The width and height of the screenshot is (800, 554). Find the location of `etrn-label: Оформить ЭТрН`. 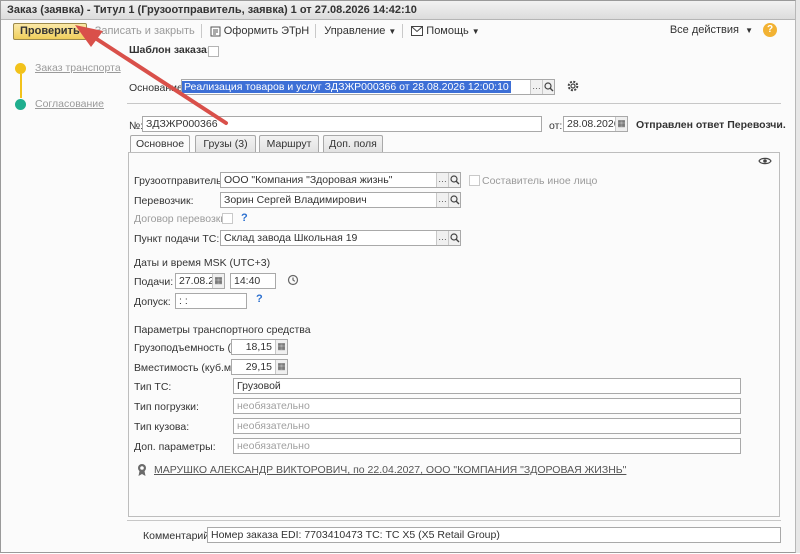

etrn-label: Оформить ЭТрН is located at coordinates (266, 31).